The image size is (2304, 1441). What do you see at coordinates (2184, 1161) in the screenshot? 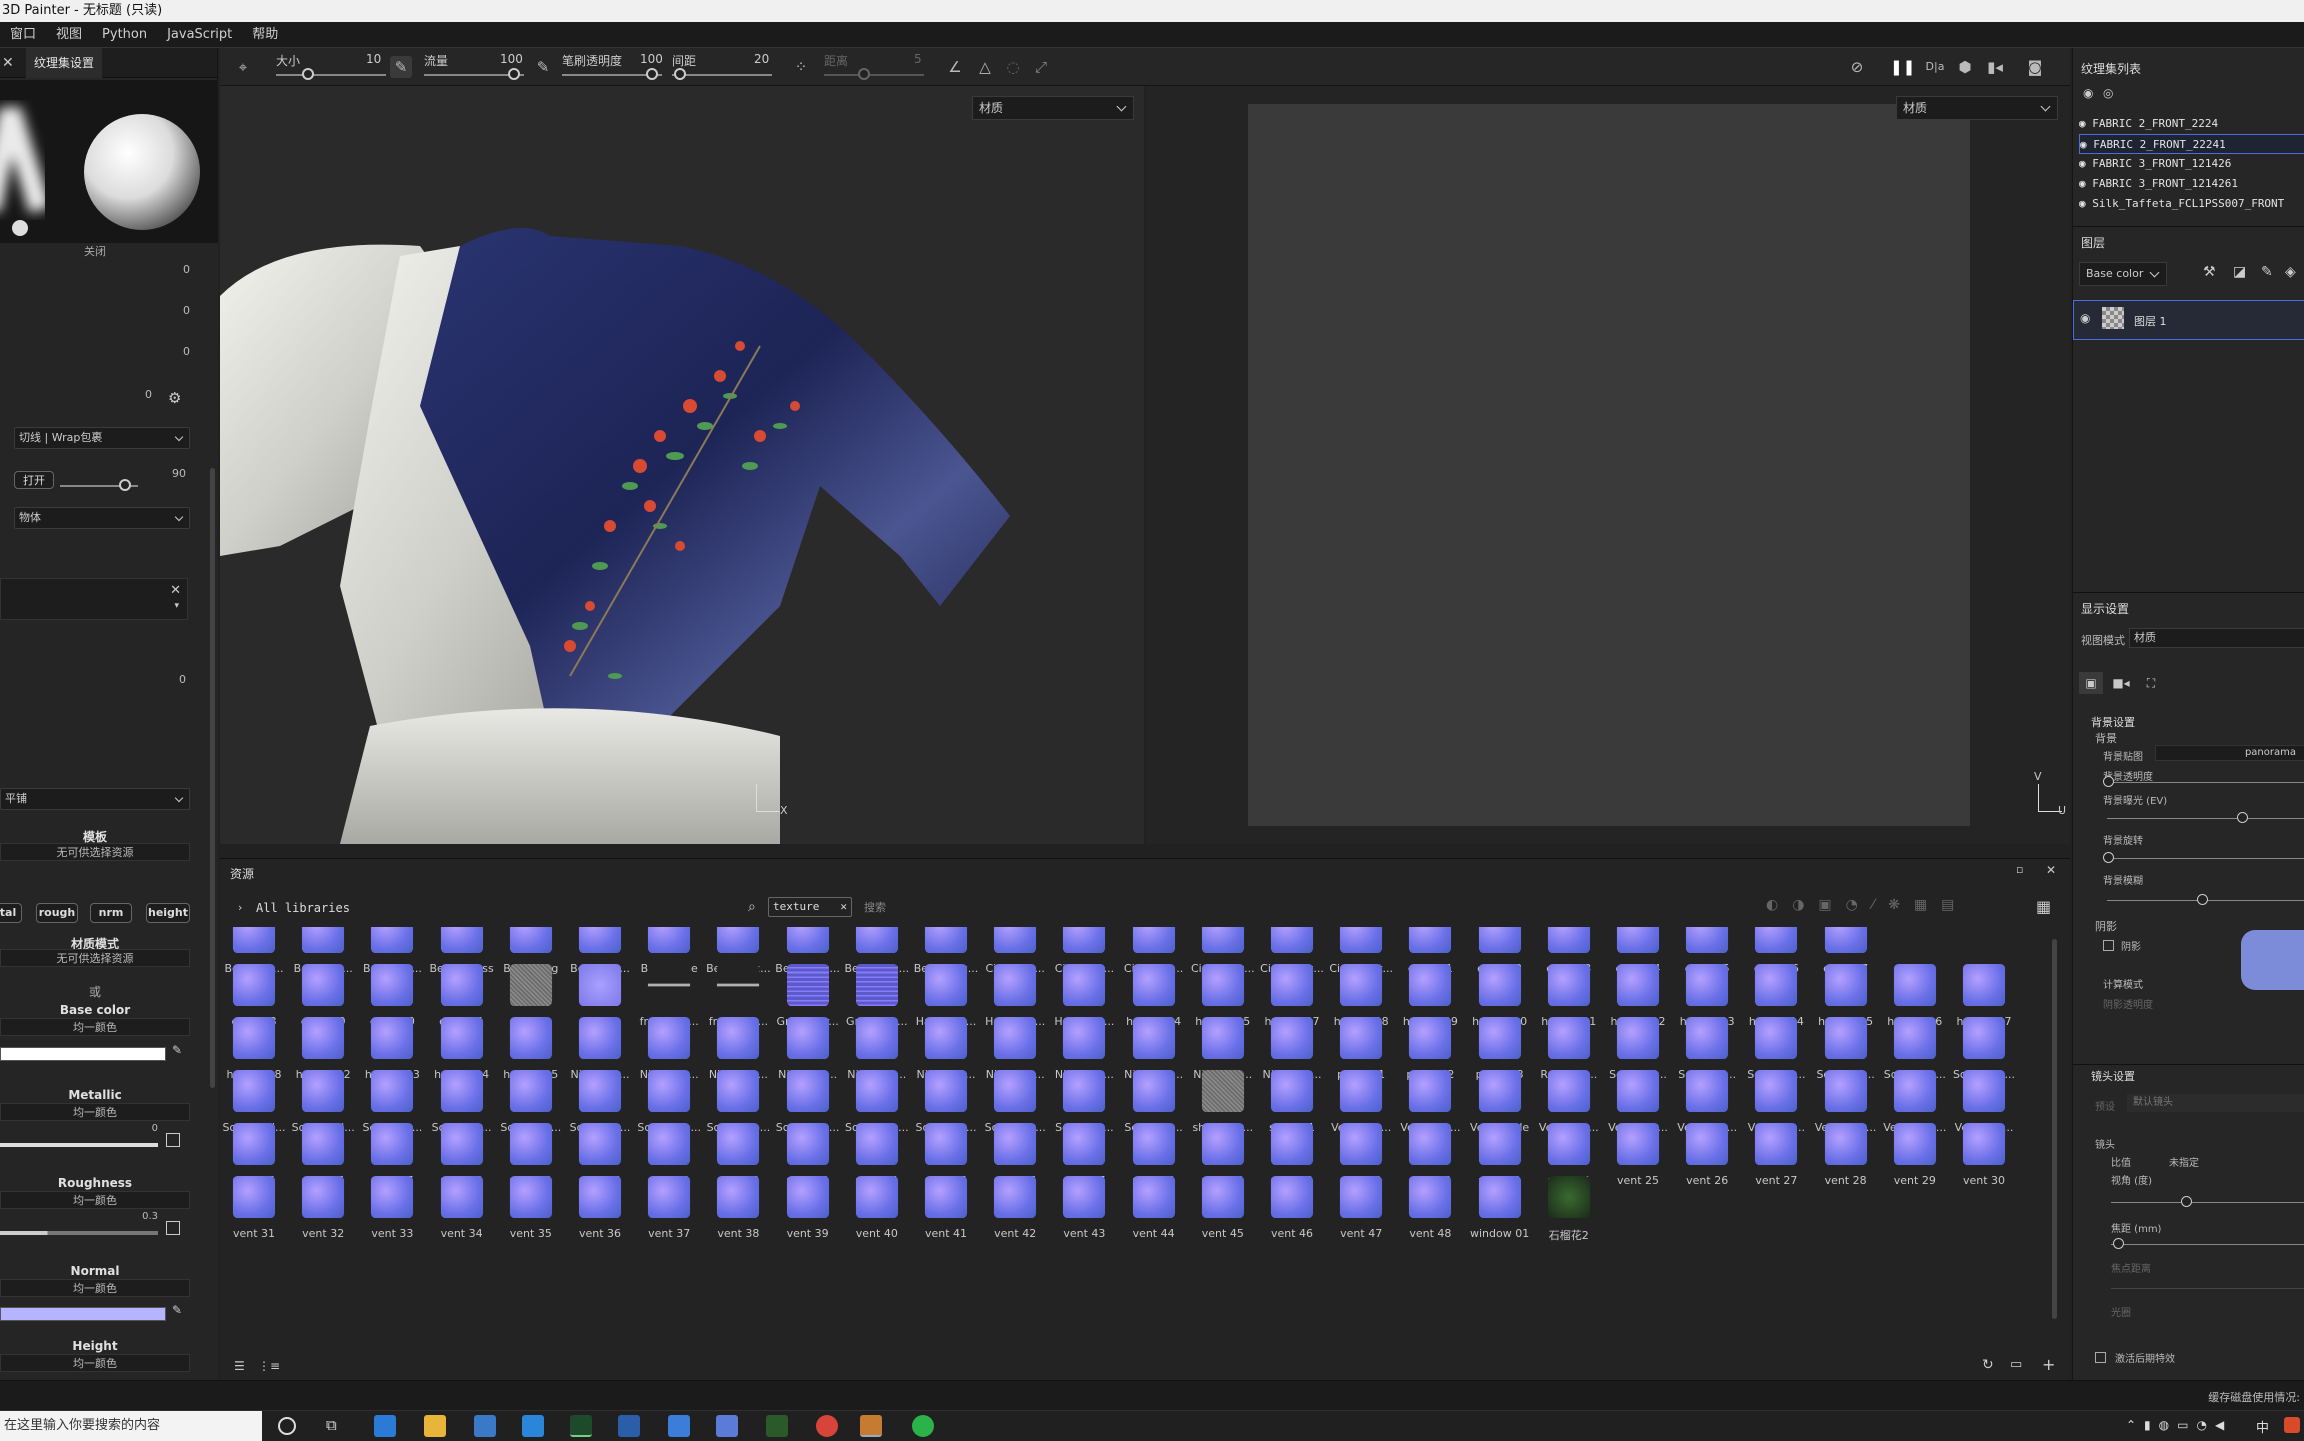
I see `ratio-value: 未指定` at bounding box center [2184, 1161].